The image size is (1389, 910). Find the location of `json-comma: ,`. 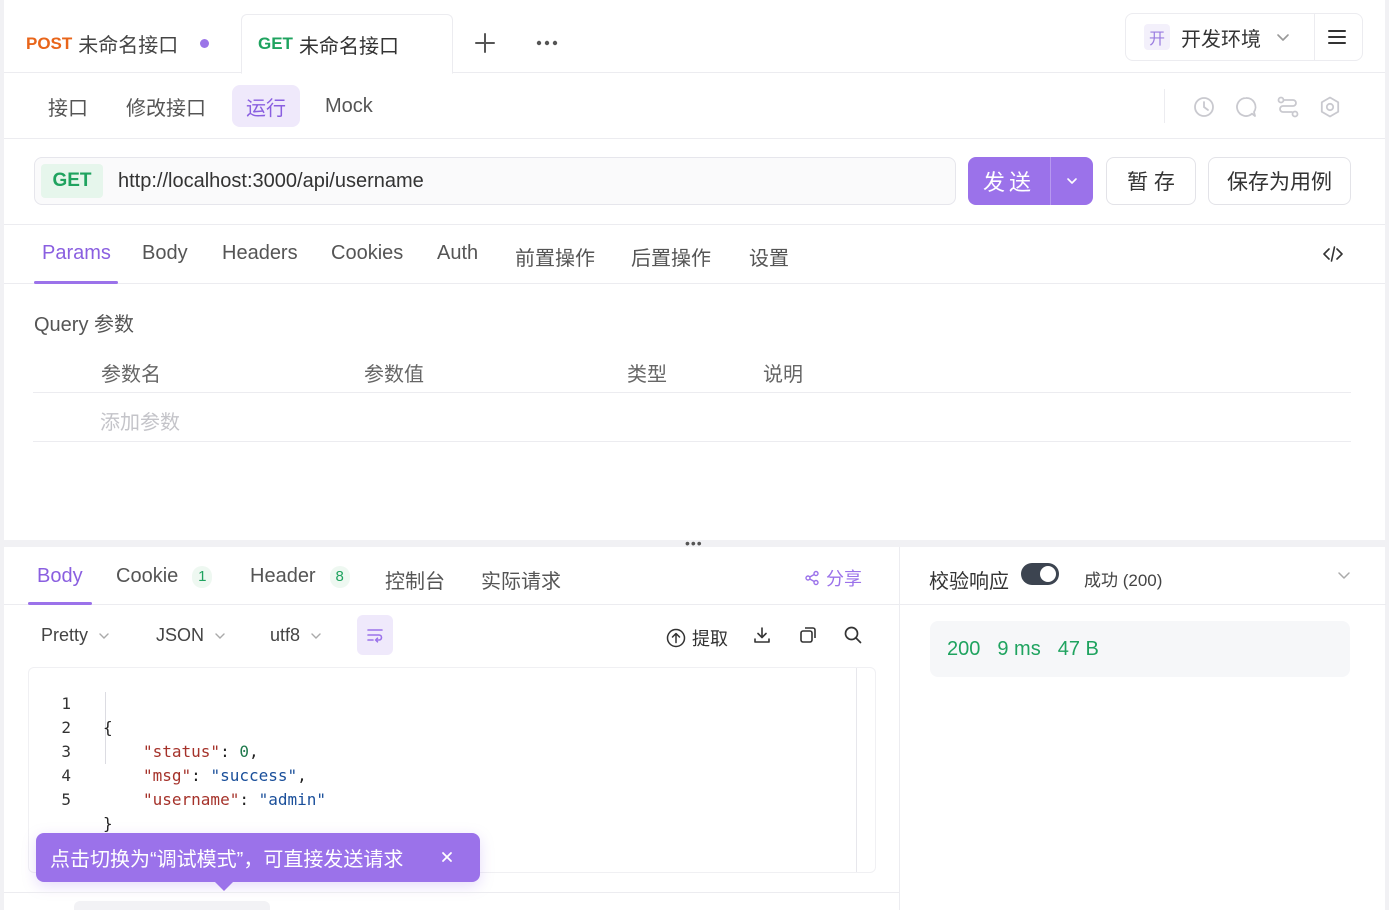

json-comma: , is located at coordinates (253, 751).